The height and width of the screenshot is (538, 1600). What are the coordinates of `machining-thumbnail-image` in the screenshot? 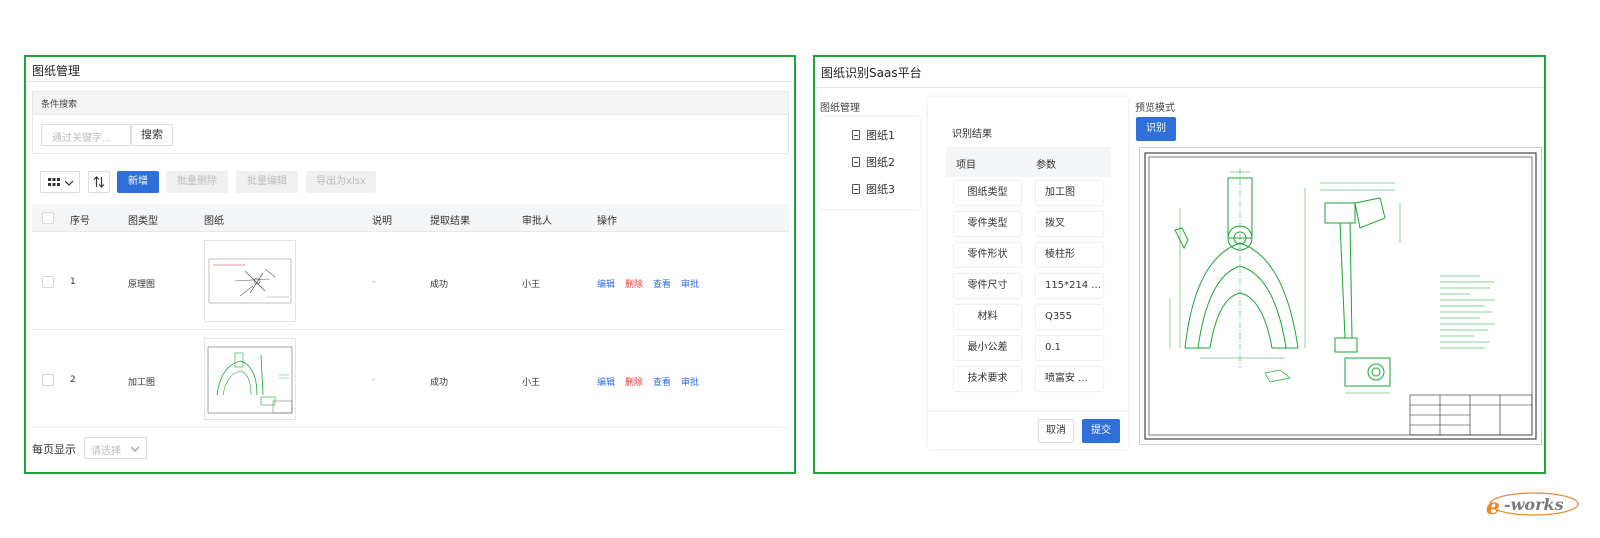 It's located at (250, 380).